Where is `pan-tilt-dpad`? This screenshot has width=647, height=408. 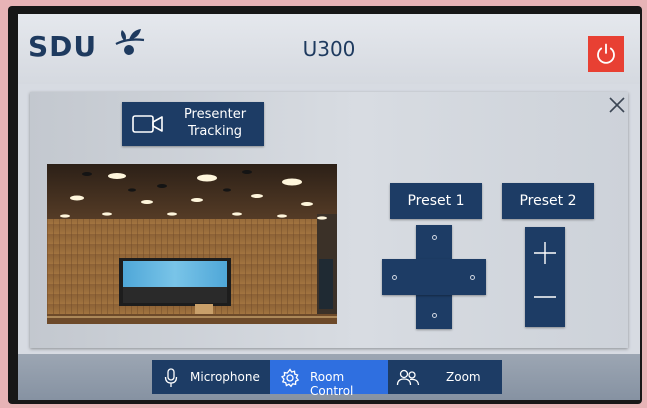
pan-tilt-dpad is located at coordinates (434, 277).